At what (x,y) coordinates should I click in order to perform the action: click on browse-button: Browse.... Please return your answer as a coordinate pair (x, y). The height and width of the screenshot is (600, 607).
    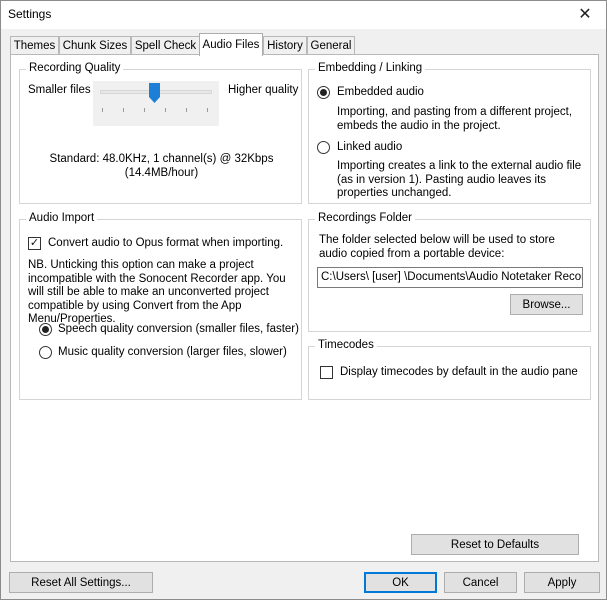
    Looking at the image, I should click on (546, 304).